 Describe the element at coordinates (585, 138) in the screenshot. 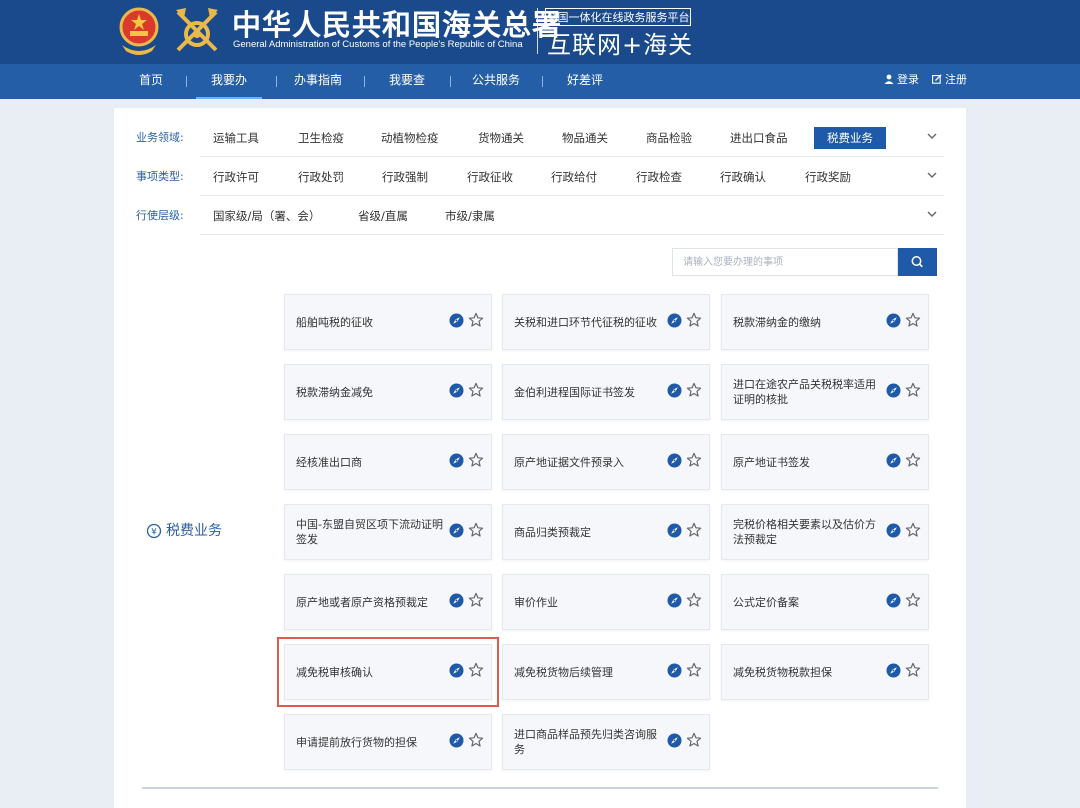

I see `filter-option: 物品通关` at that location.